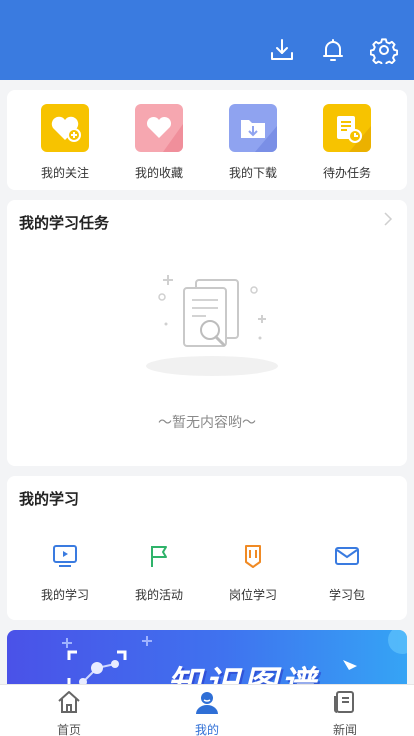  What do you see at coordinates (159, 572) in the screenshot?
I see `study-item-my-activities: 我的活动` at bounding box center [159, 572].